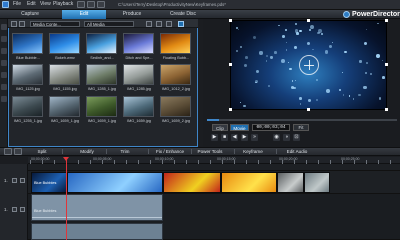 This screenshot has height=240, width=400. Describe the element at coordinates (18, 151) in the screenshot. I see `storyboard-view-icon` at that location.